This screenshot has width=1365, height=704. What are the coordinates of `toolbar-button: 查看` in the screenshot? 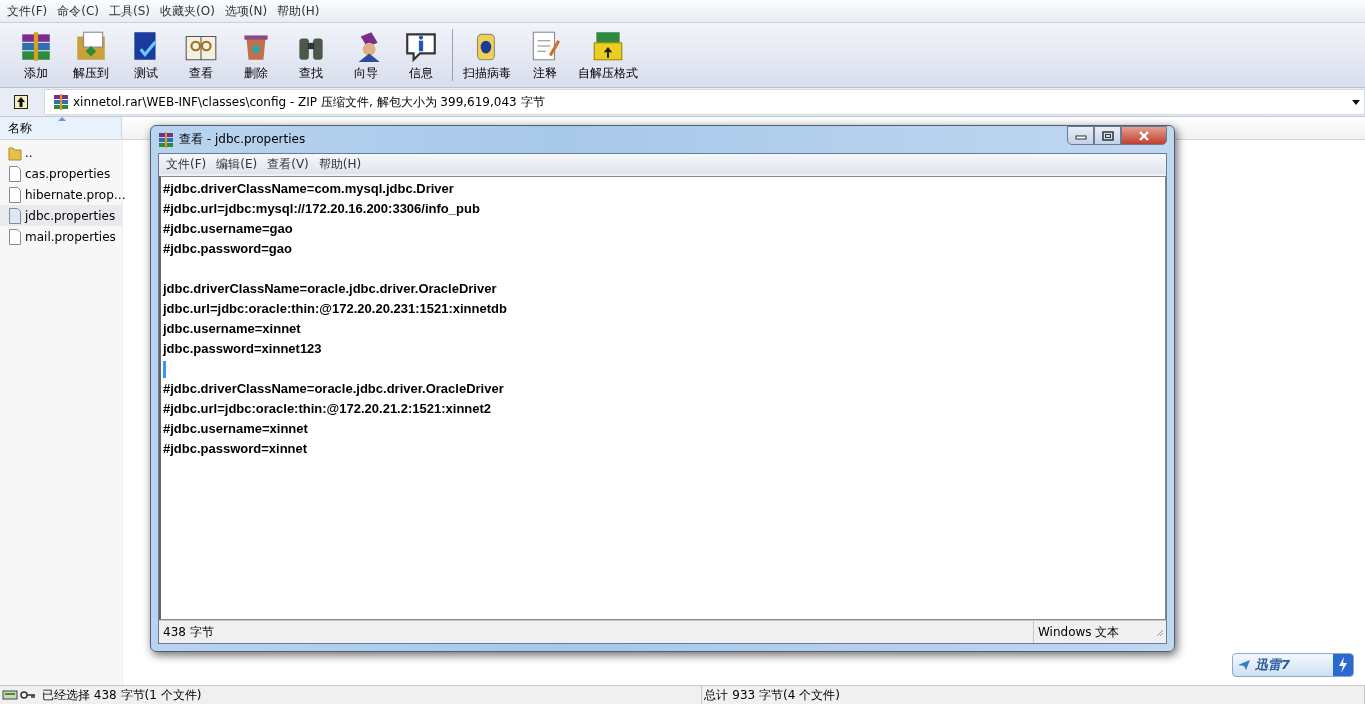 It's located at (200, 55).